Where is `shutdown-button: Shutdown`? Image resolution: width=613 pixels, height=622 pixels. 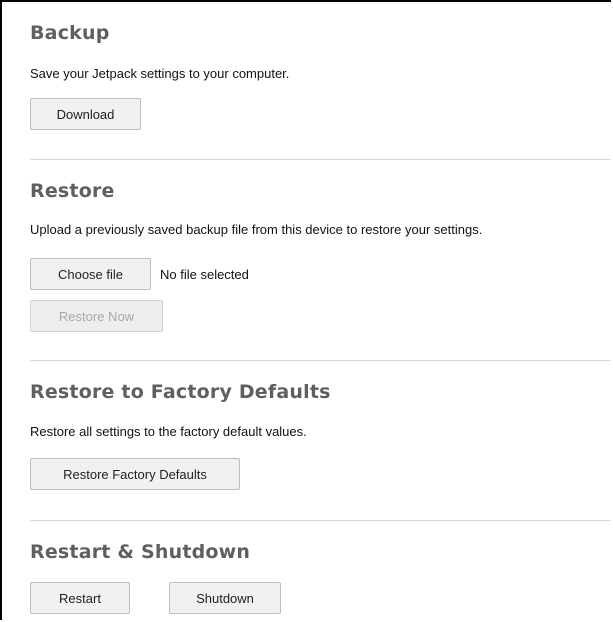
shutdown-button: Shutdown is located at coordinates (225, 598).